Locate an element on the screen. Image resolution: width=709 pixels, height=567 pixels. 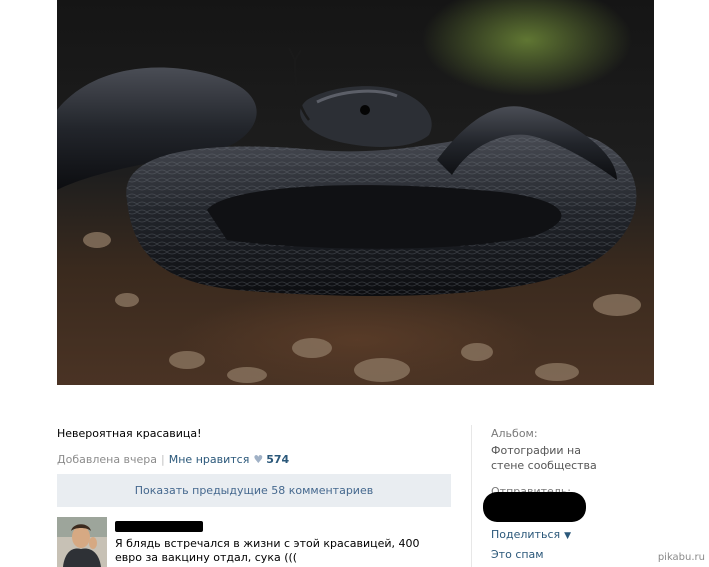
album-link: Фотографии на стене сообщества is located at coordinates (553, 458).